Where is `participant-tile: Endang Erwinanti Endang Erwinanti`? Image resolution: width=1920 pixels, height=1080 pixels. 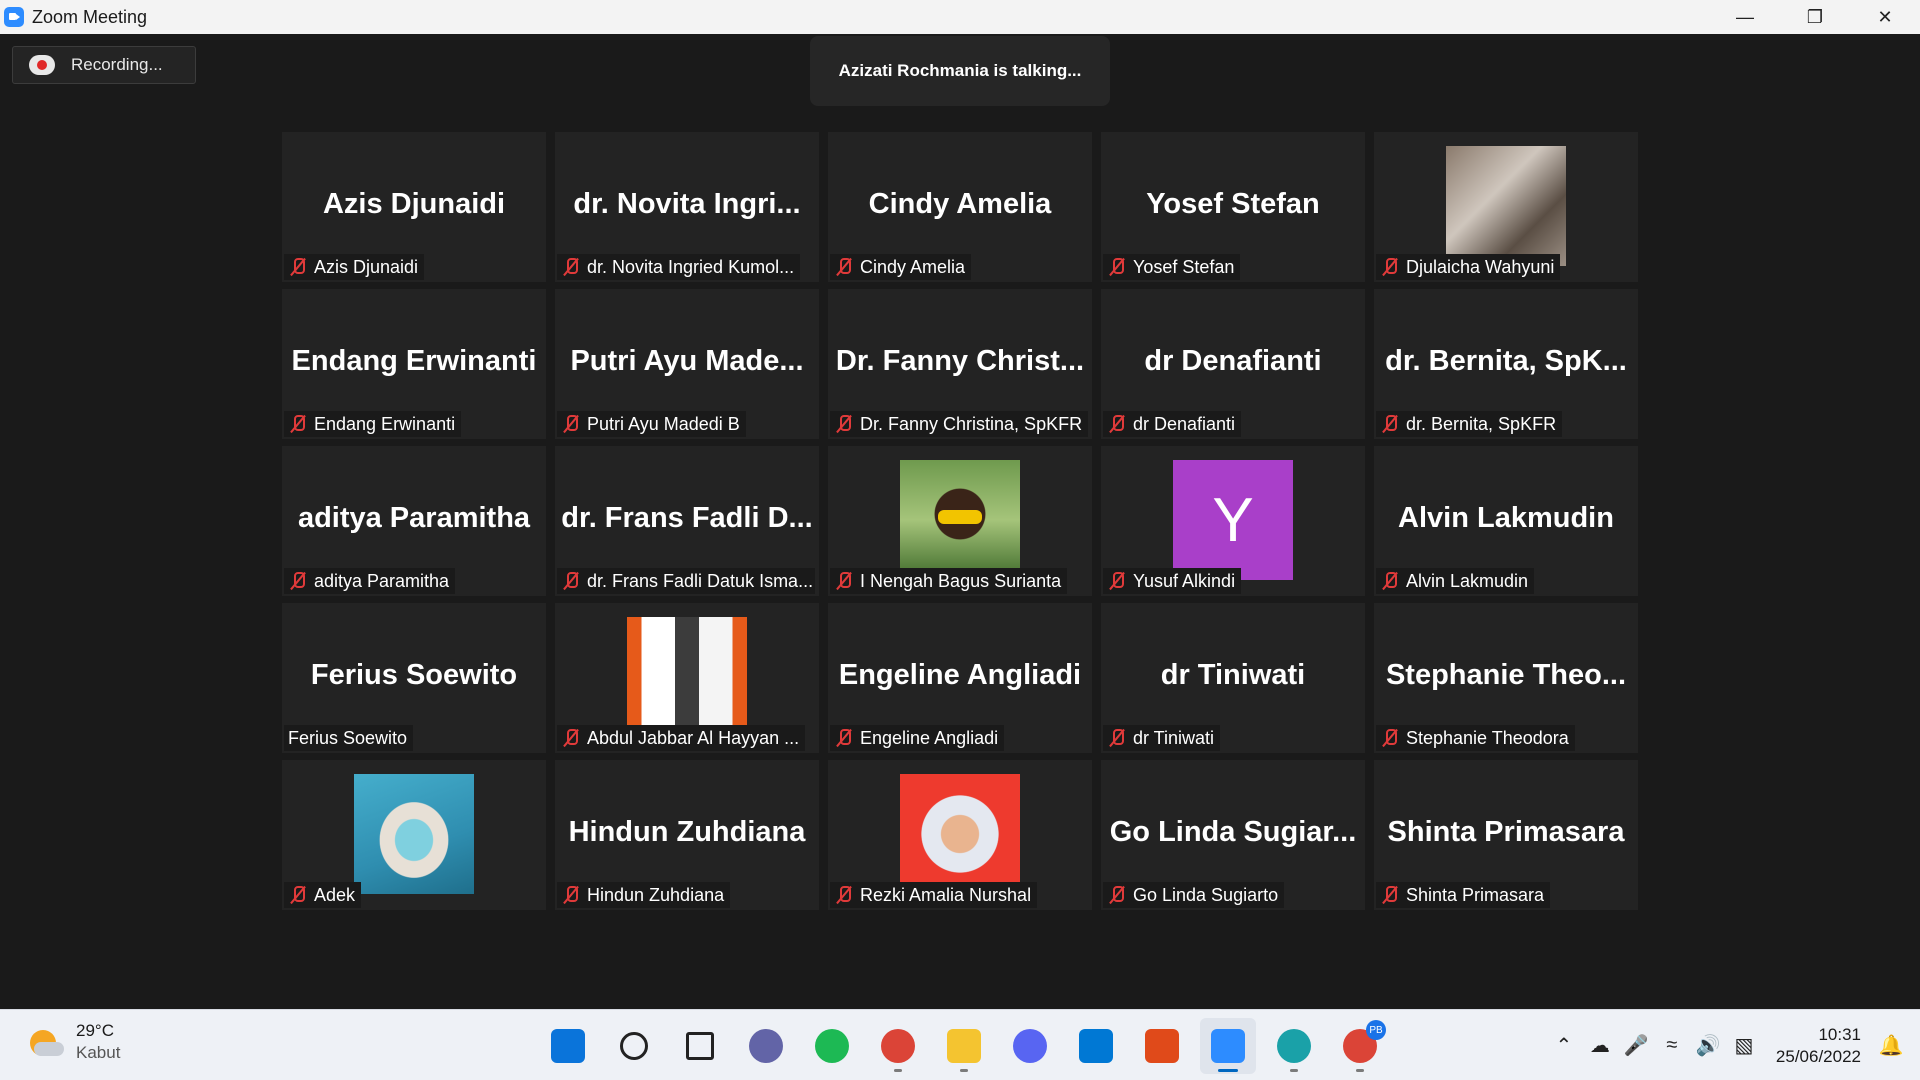 participant-tile: Endang Erwinanti Endang Erwinanti is located at coordinates (414, 364).